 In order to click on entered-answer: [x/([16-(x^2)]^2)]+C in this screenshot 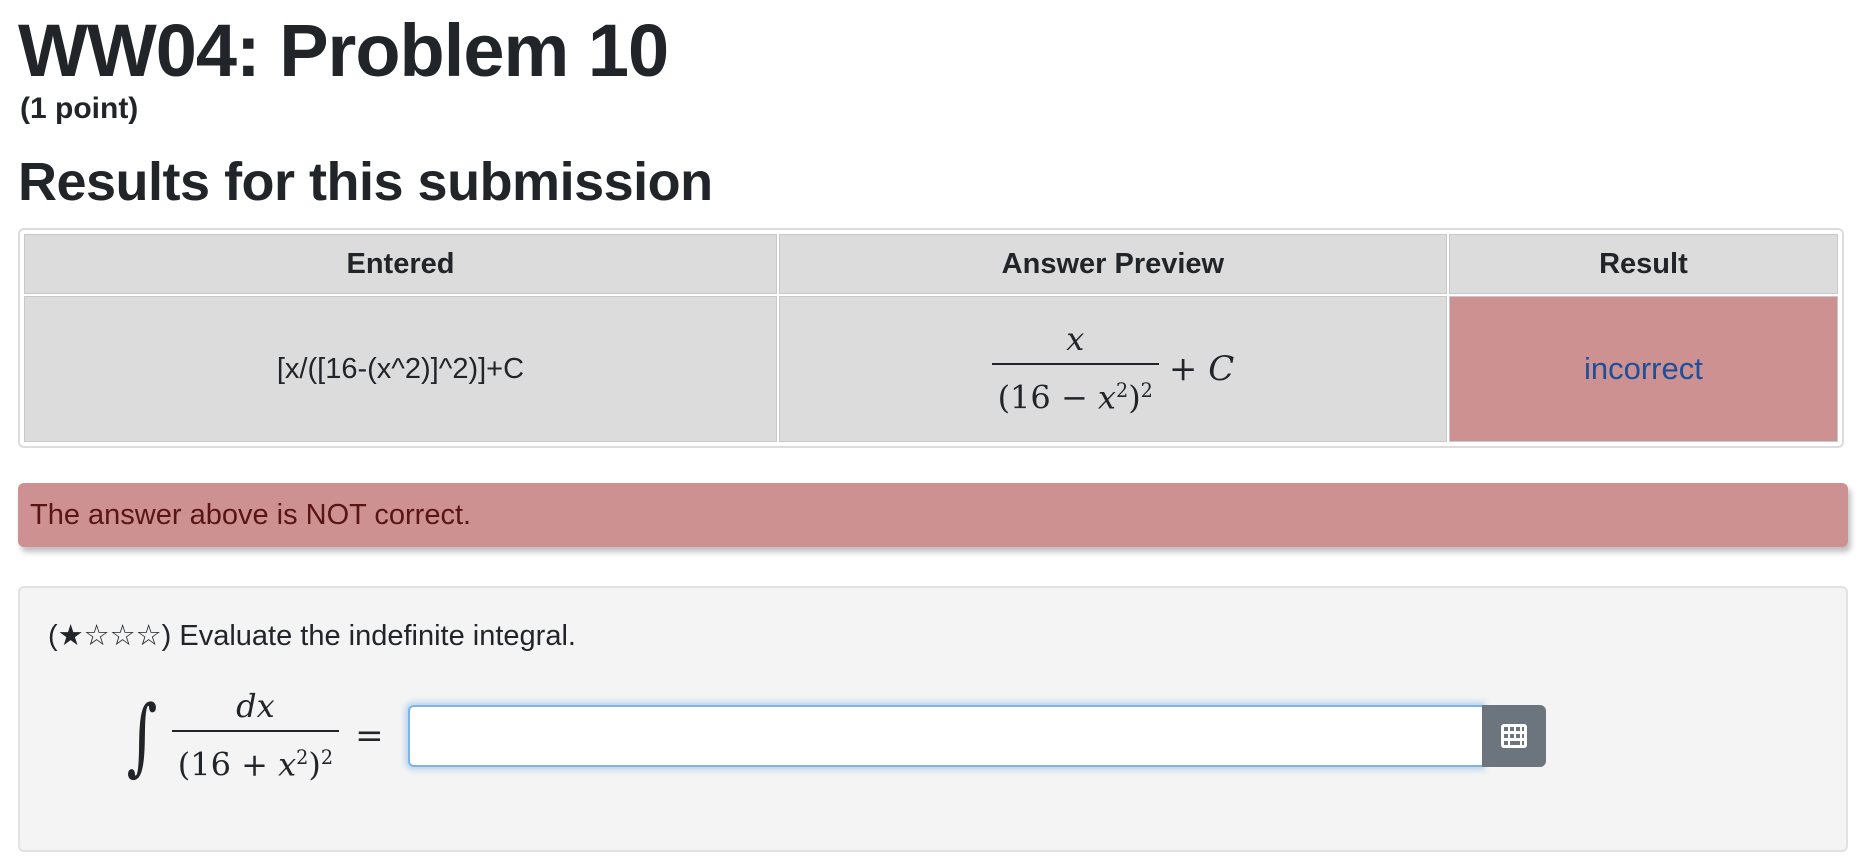, I will do `click(400, 369)`.